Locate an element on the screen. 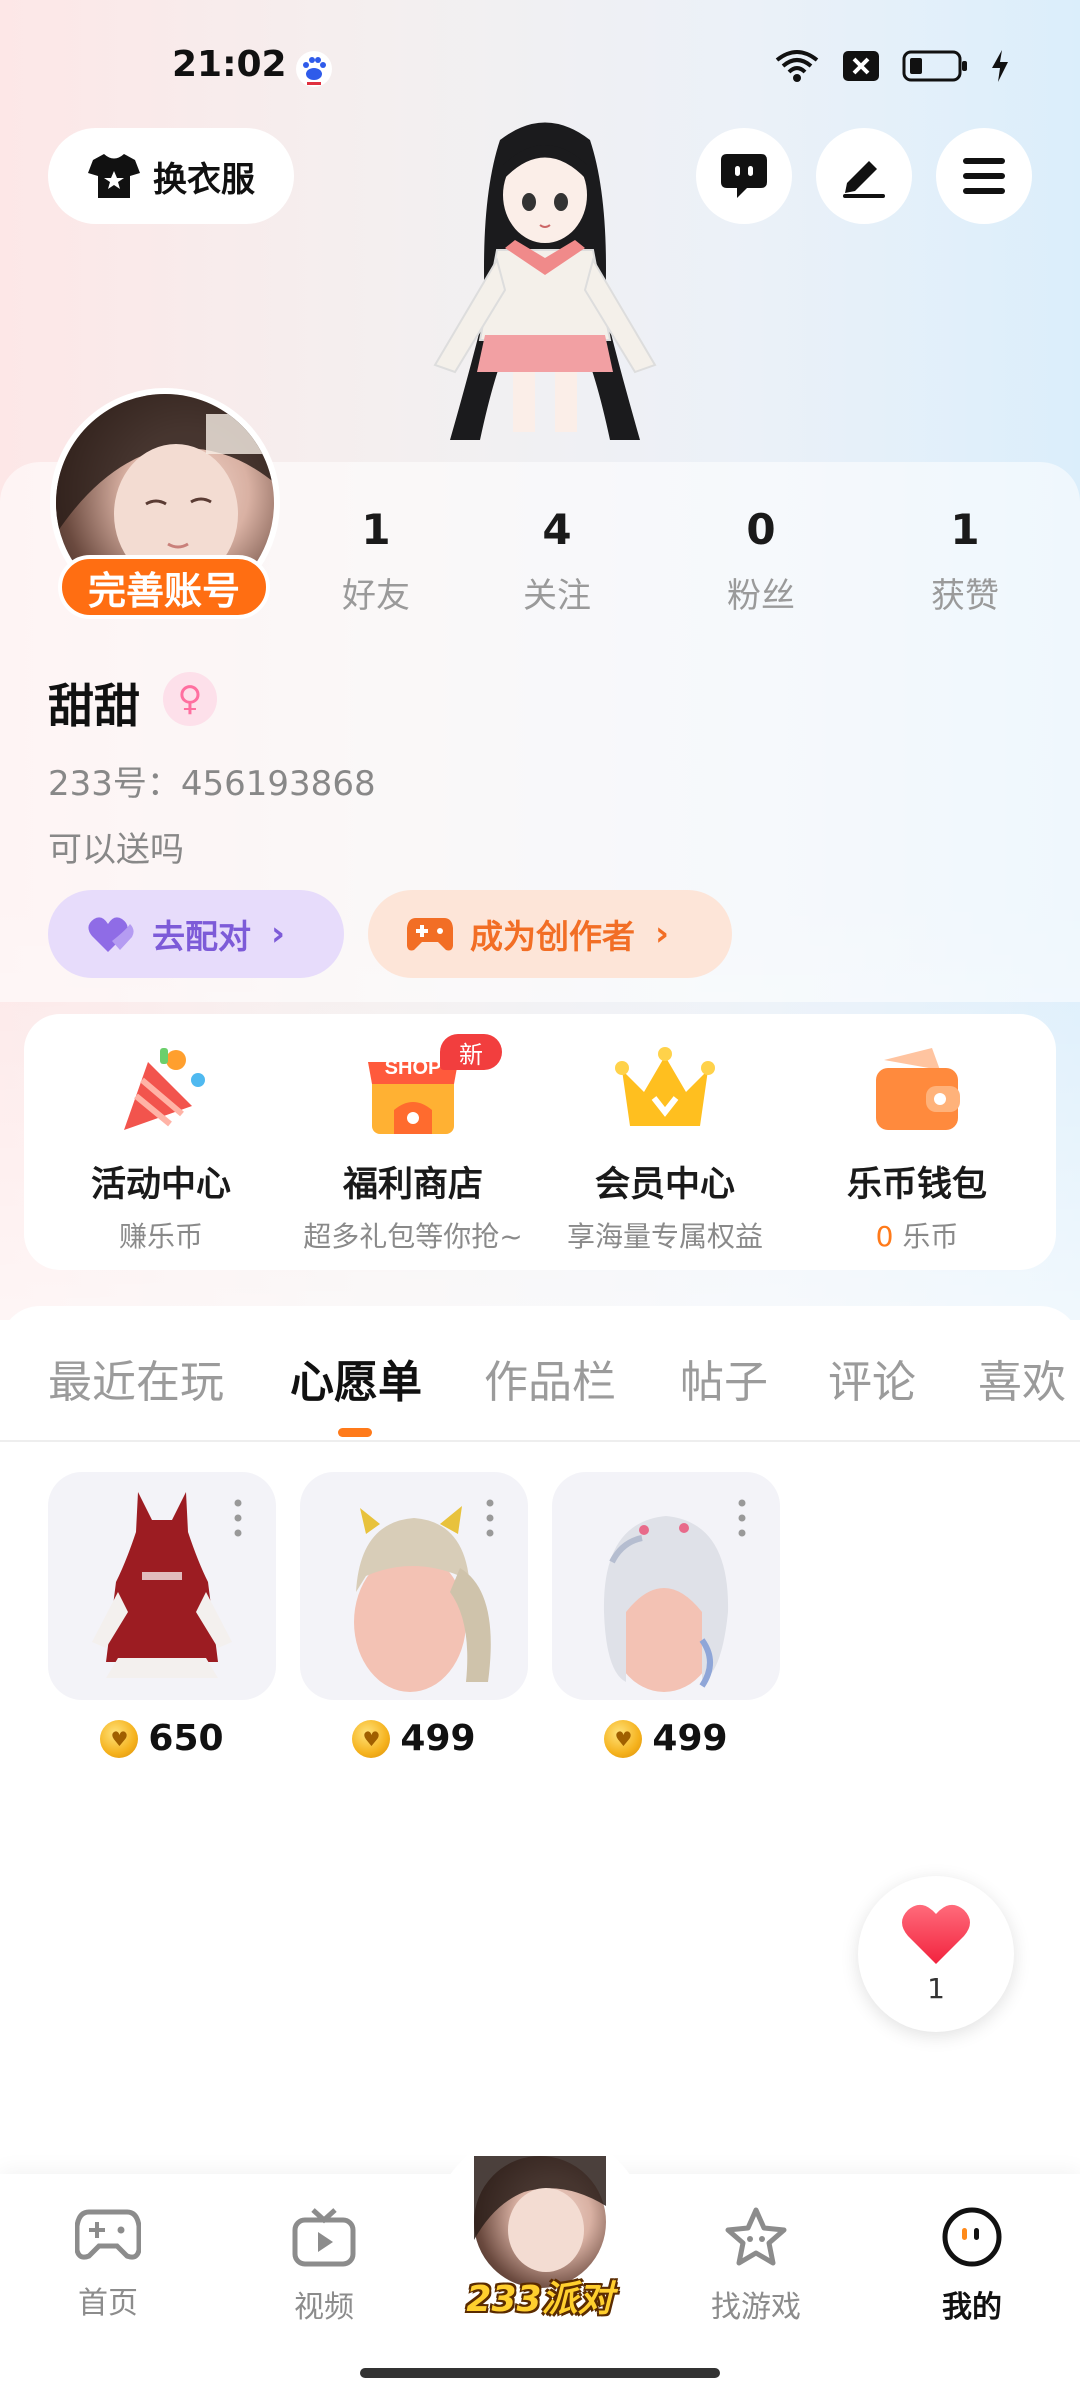  match-label: 去配对 is located at coordinates (201, 936).